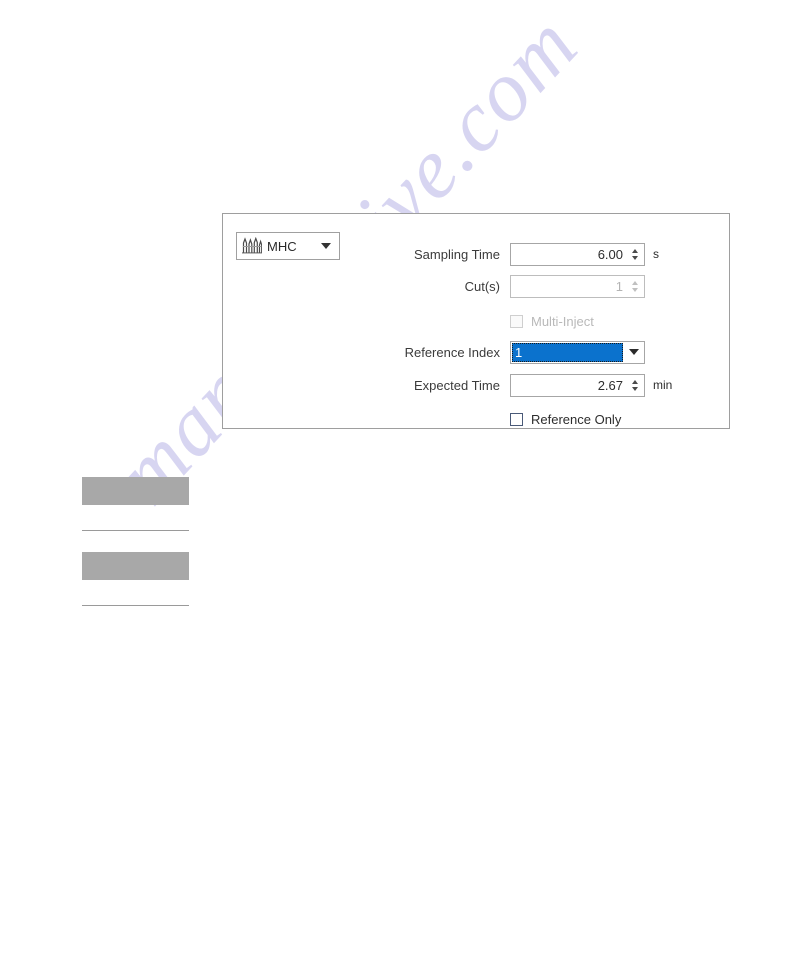 The height and width of the screenshot is (972, 810). I want to click on expected-time-value: 2.67, so click(610, 385).